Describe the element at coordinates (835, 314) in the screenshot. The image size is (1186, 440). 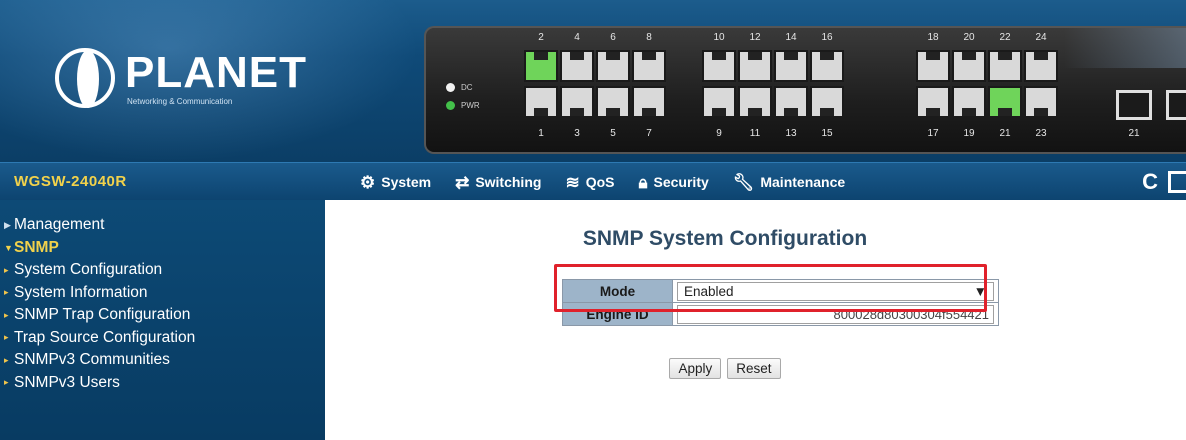
I see `engine-id-input` at that location.